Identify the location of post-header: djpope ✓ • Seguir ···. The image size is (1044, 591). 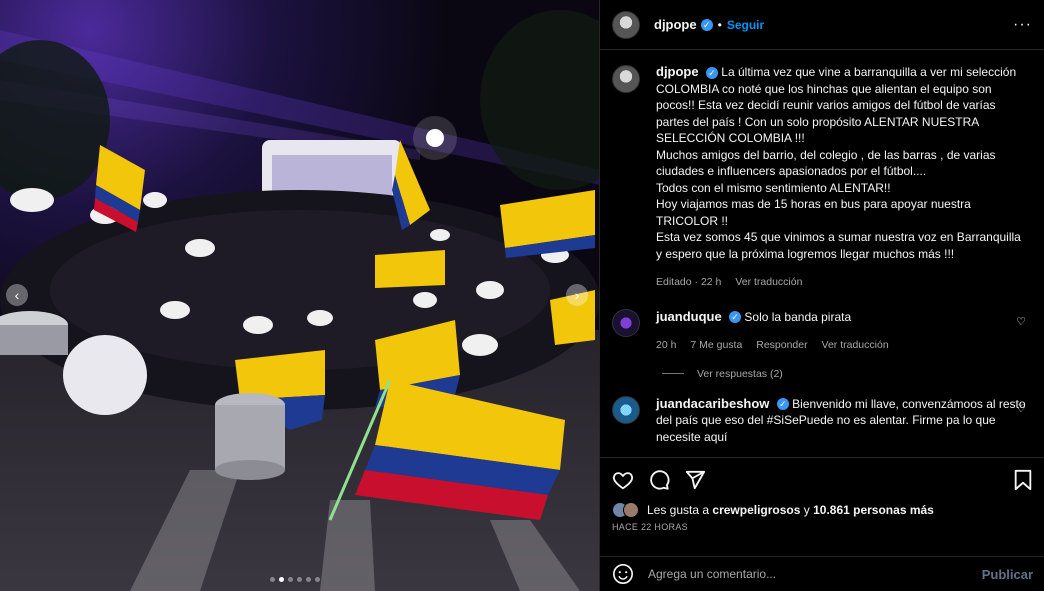
(822, 25).